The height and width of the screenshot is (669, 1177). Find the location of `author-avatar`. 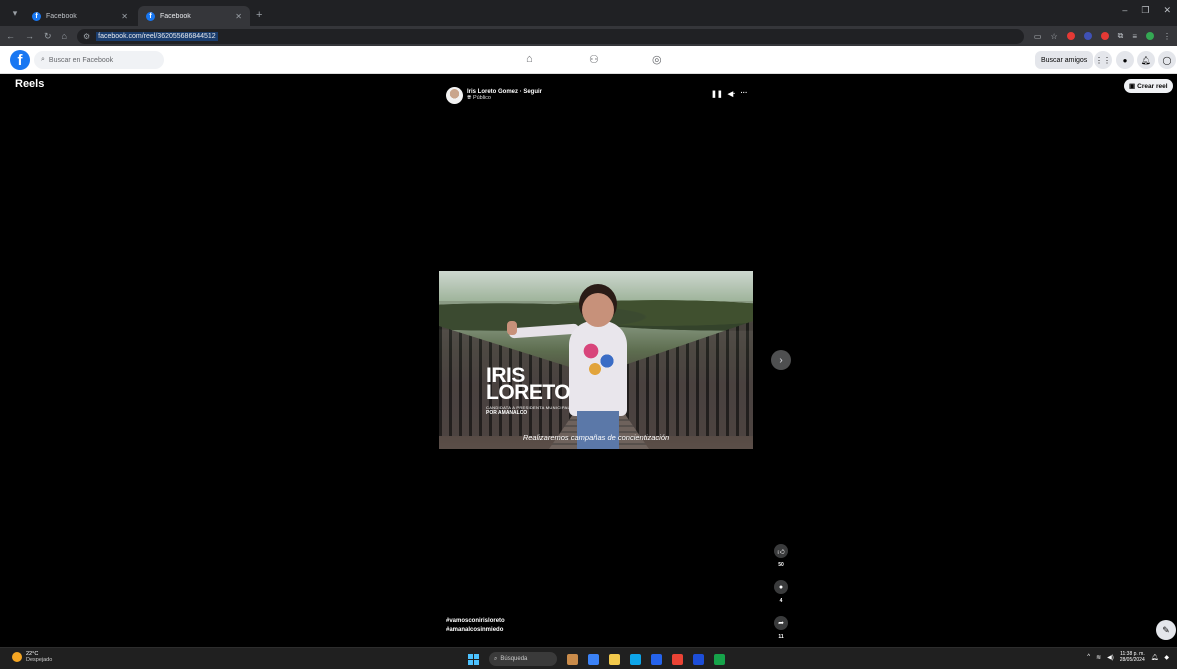

author-avatar is located at coordinates (454, 95).